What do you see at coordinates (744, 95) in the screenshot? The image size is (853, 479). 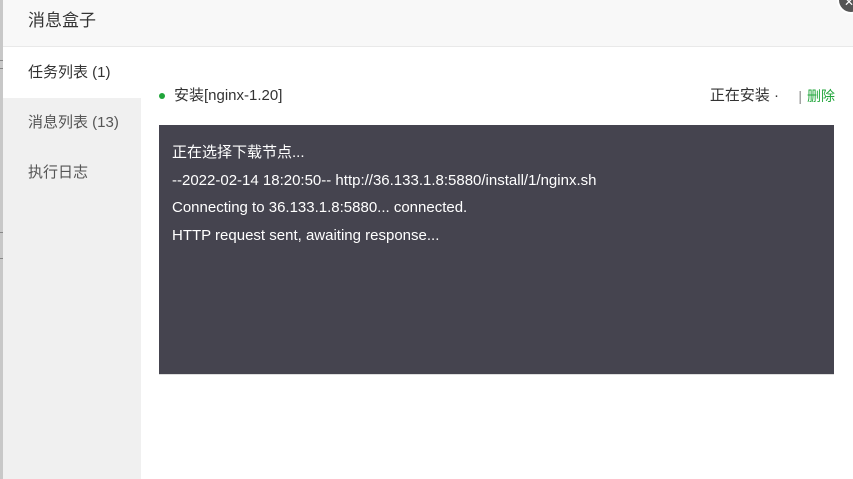 I see `task-status: 正在安装 ·` at bounding box center [744, 95].